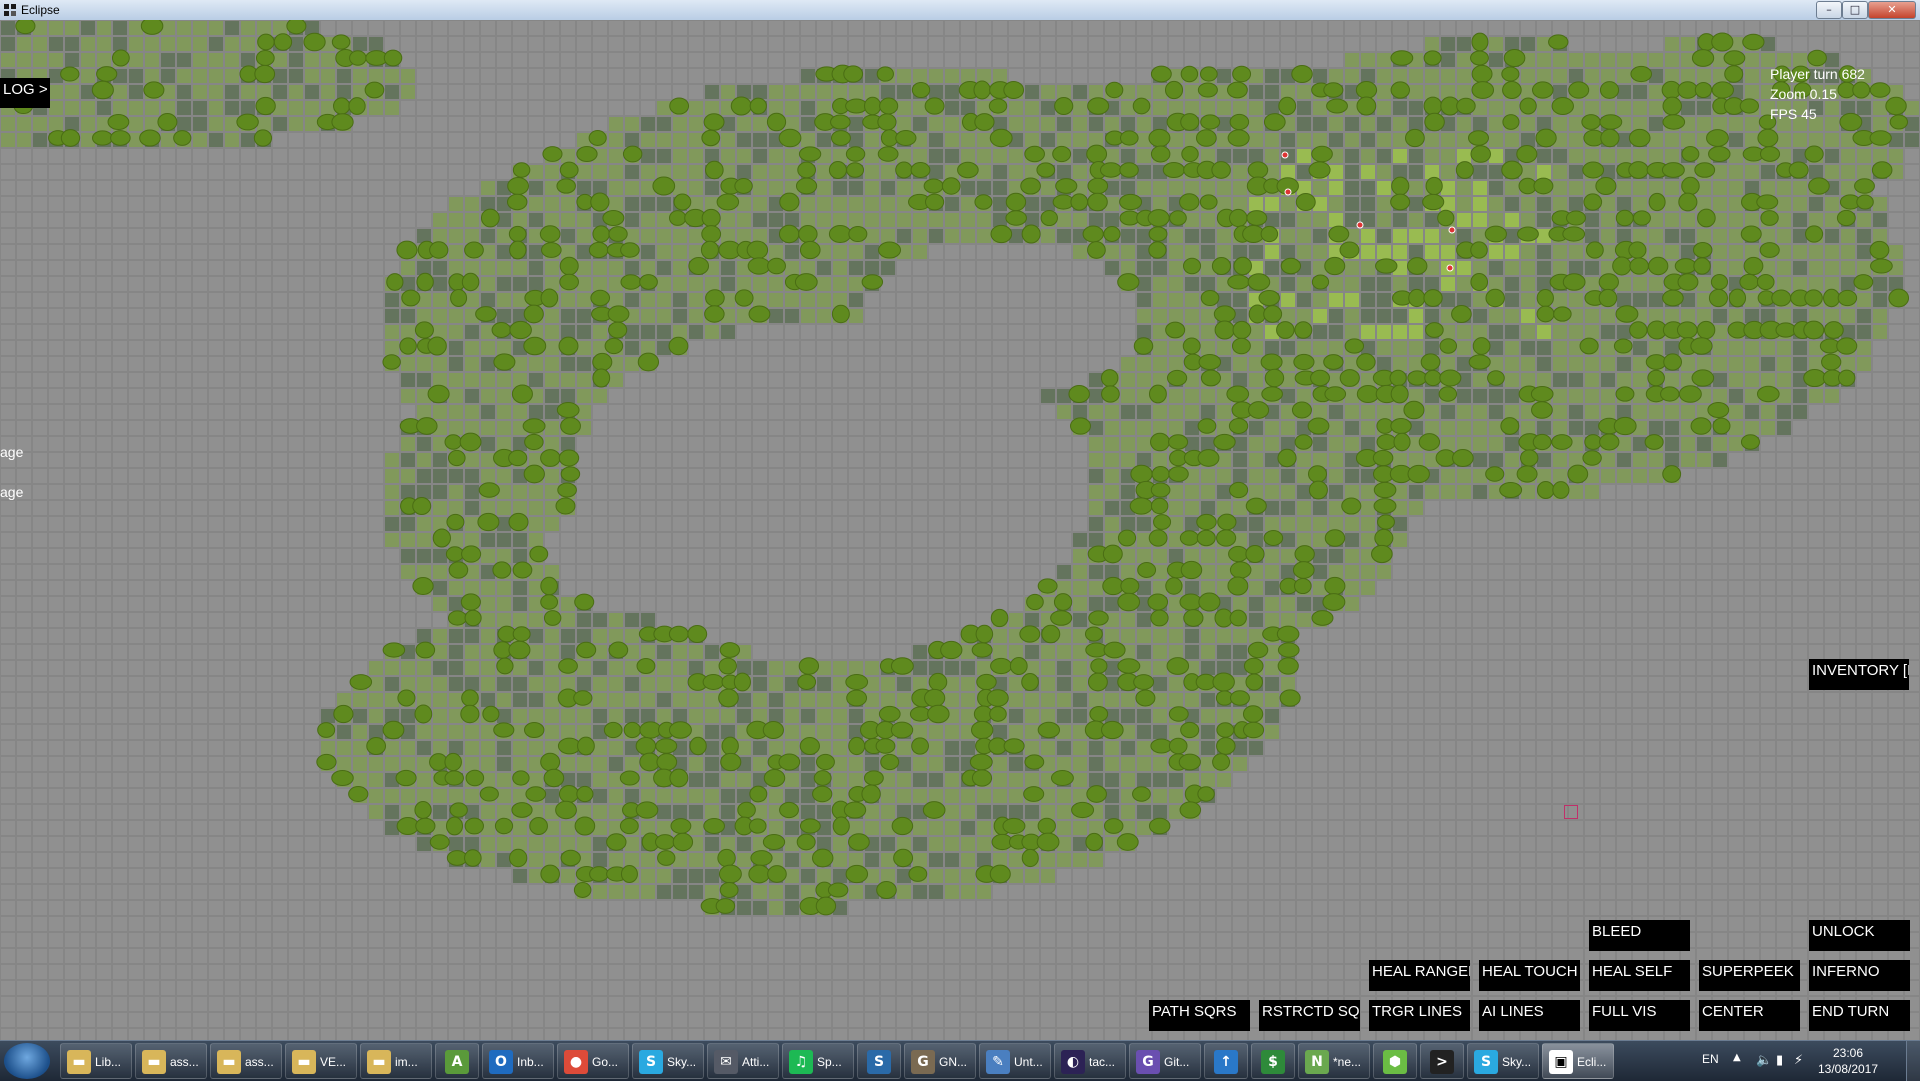  Describe the element at coordinates (1848, 1053) in the screenshot. I see `clock-time: 23:06` at that location.